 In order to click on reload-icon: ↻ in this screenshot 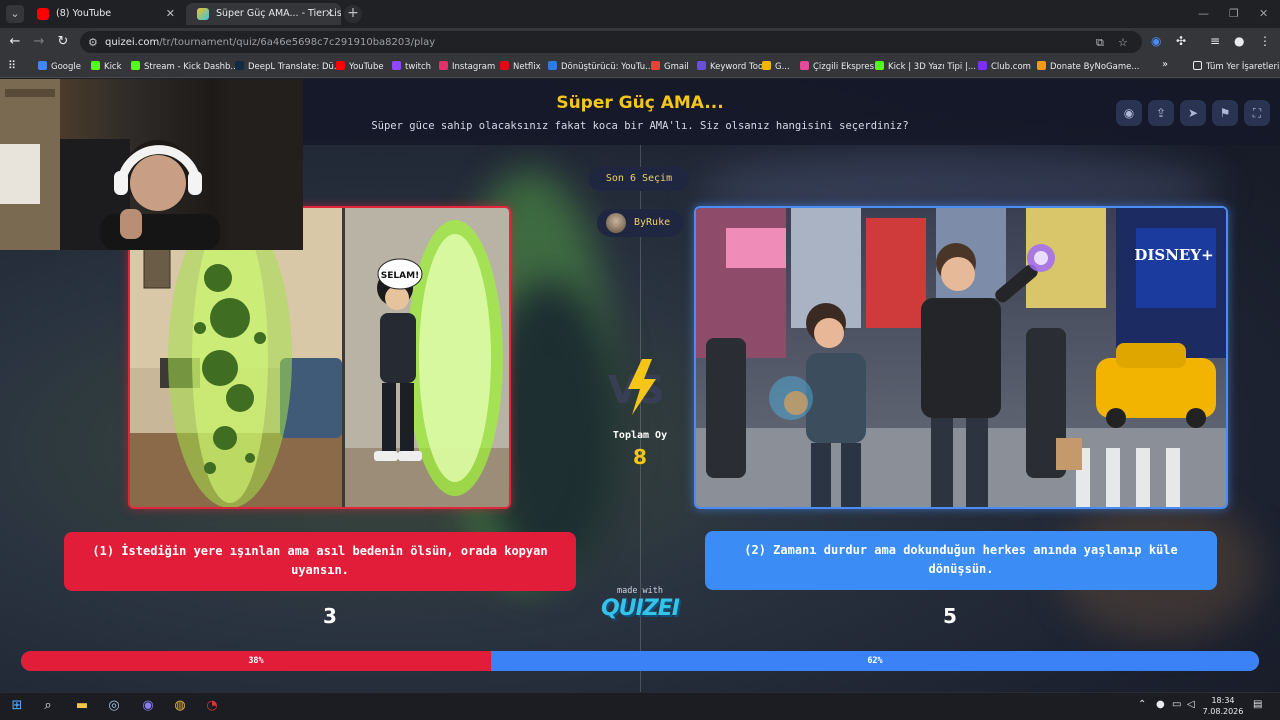, I will do `click(63, 41)`.